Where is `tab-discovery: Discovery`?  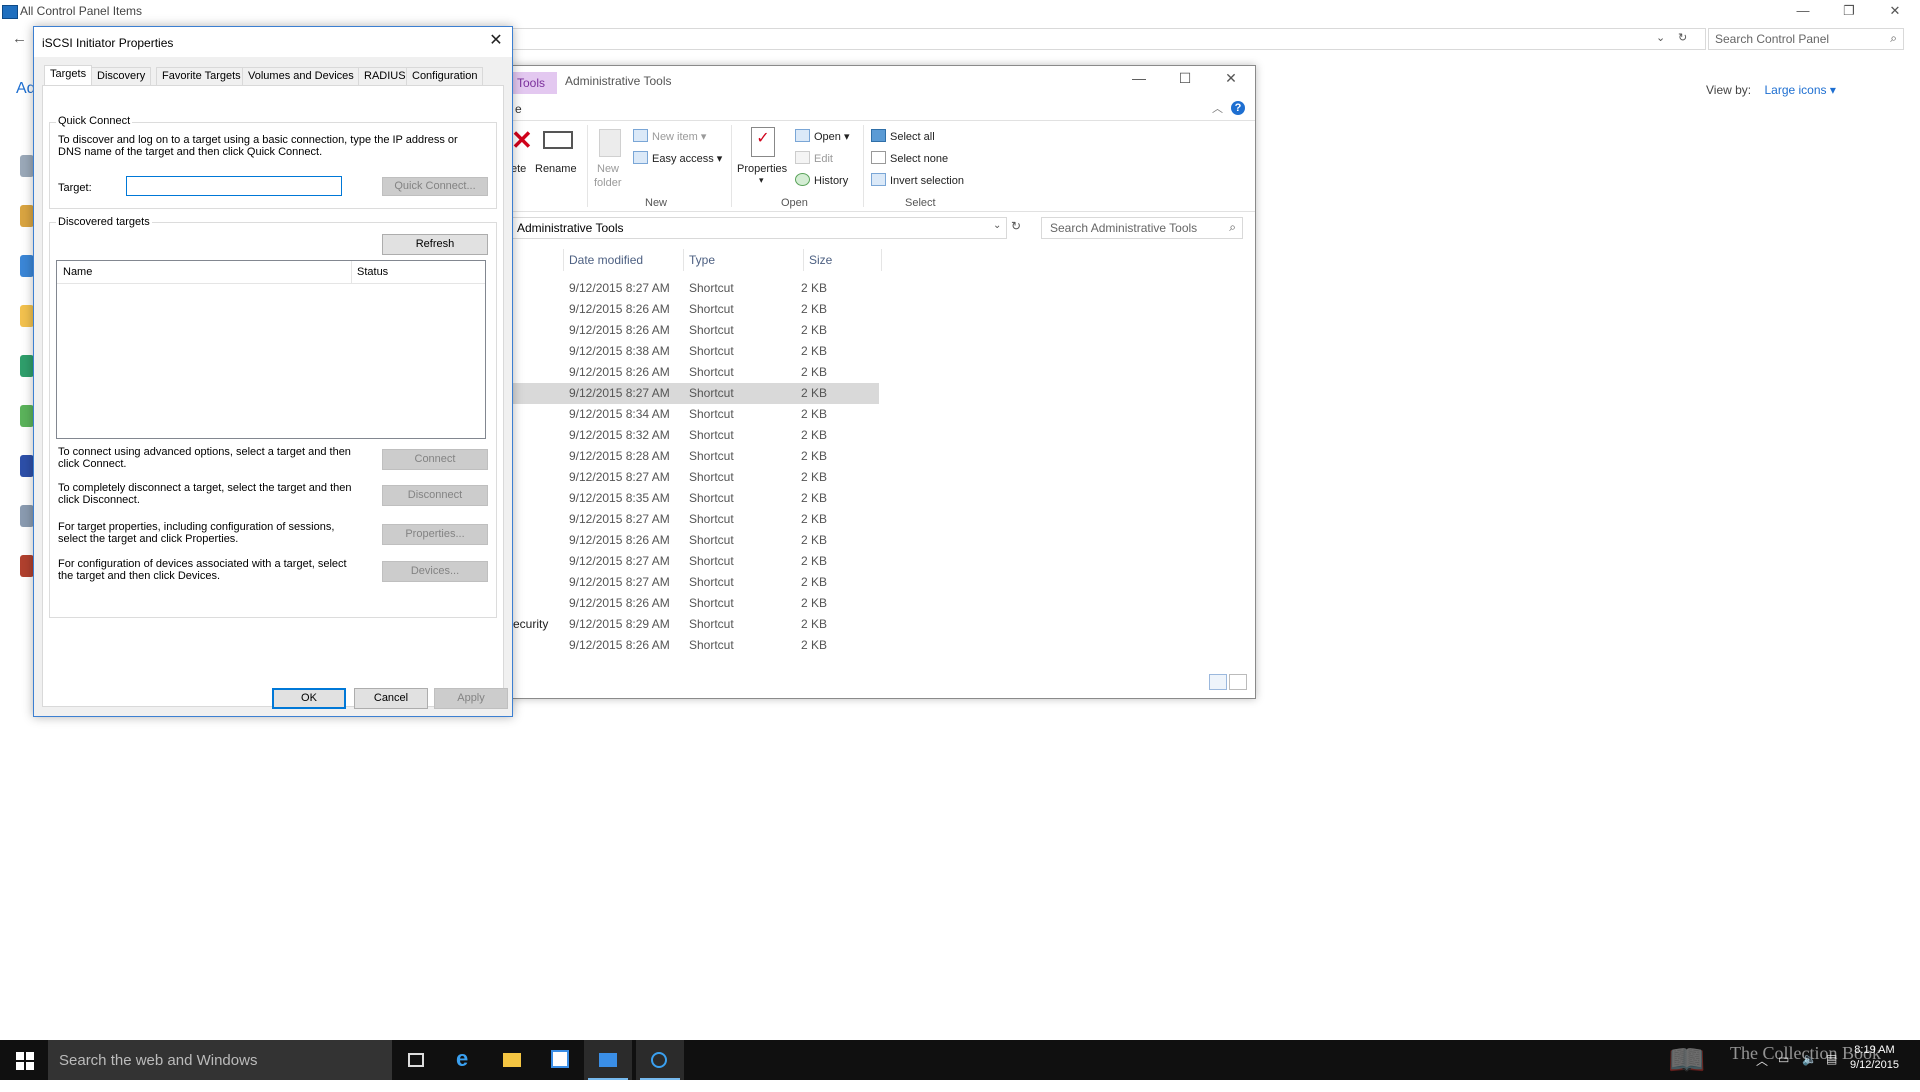 tab-discovery: Discovery is located at coordinates (121, 76).